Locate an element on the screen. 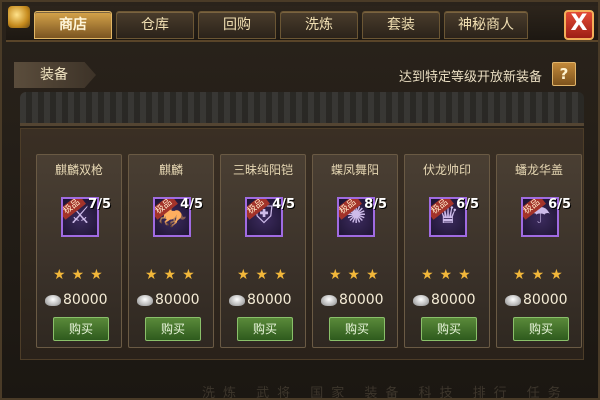 The height and width of the screenshot is (400, 600). item-name: 三昧纯阳铠 is located at coordinates (262, 170).